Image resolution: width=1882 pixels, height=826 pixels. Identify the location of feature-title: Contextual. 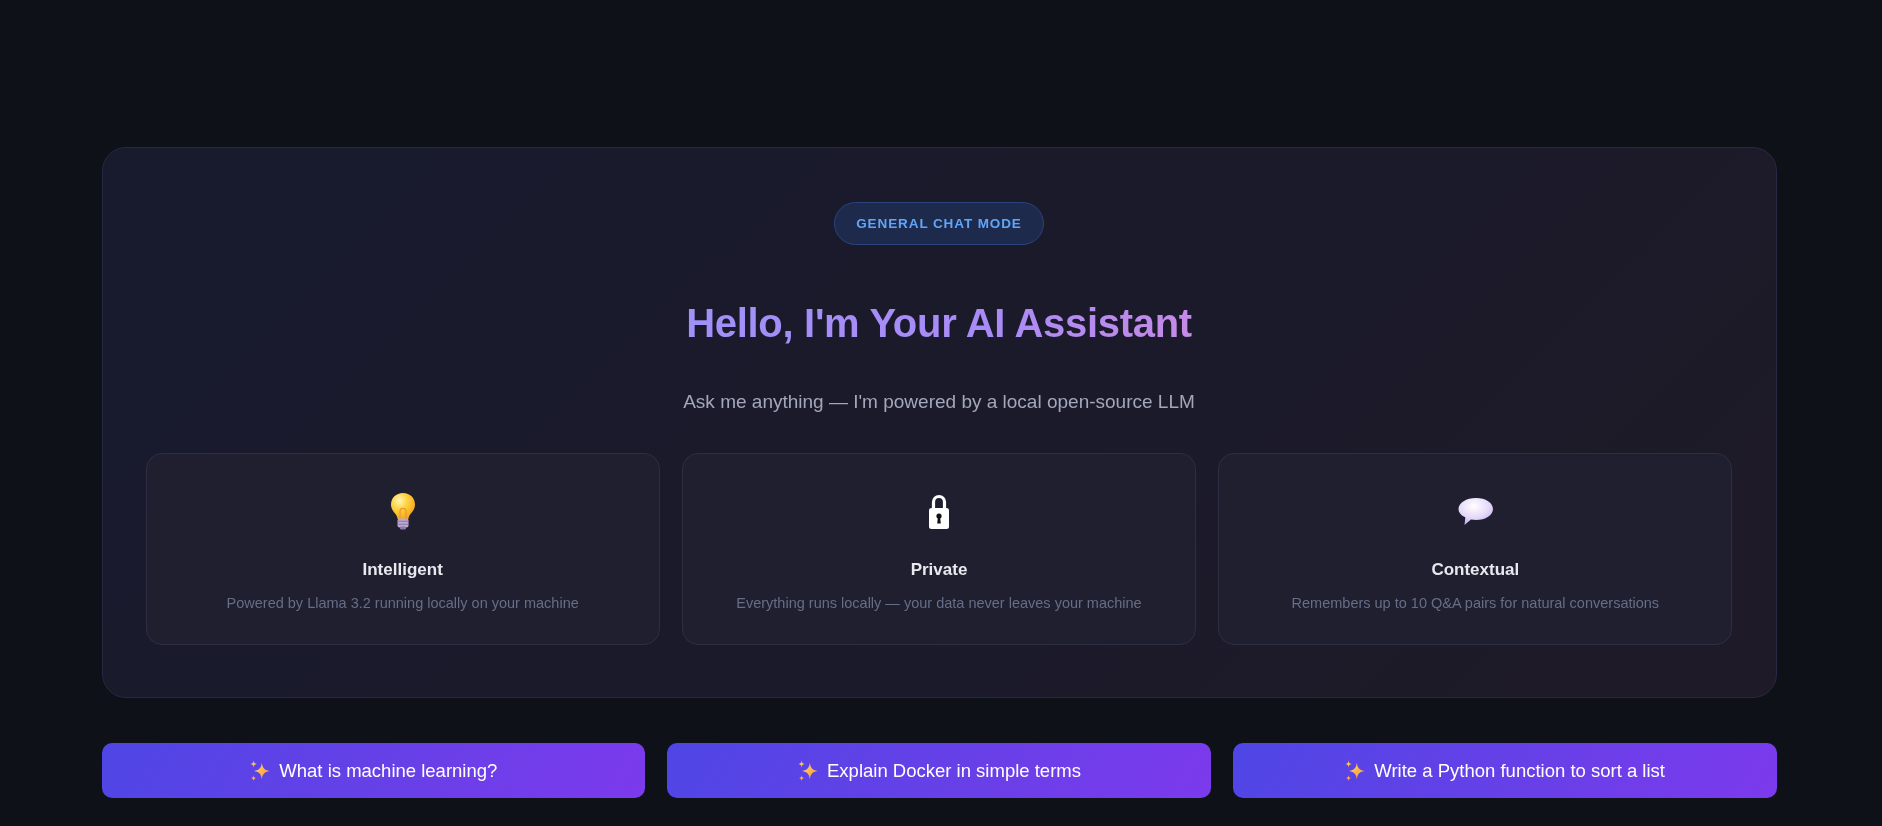
(1475, 570).